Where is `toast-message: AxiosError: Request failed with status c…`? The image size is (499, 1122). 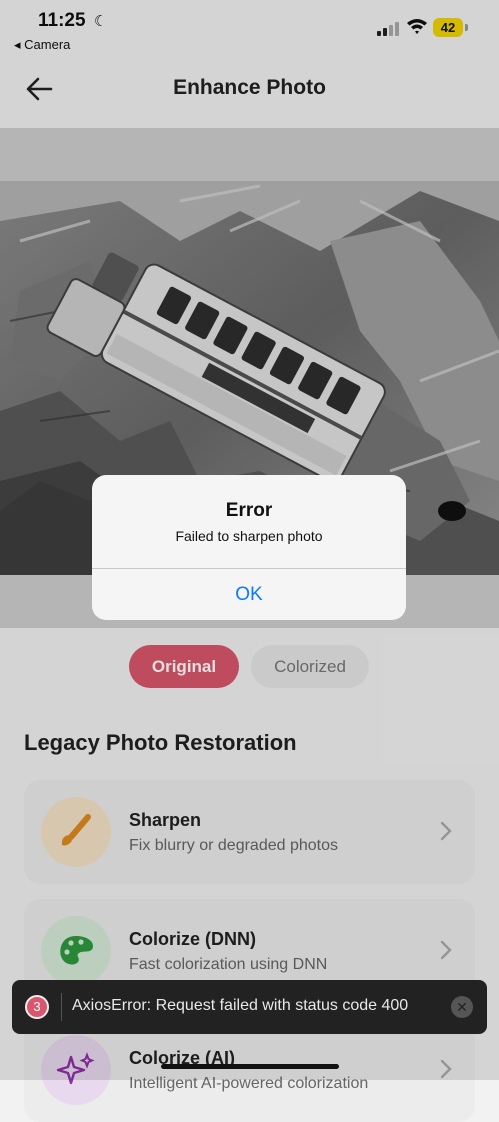 toast-message: AxiosError: Request failed with status c… is located at coordinates (240, 1005).